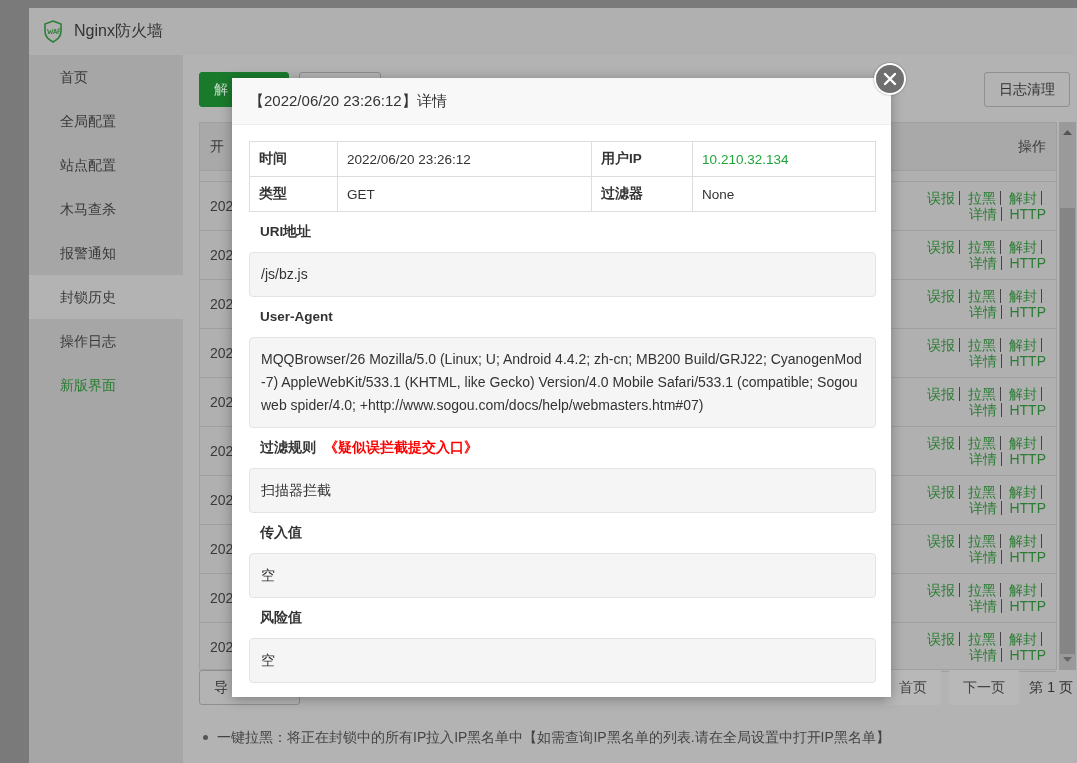 Image resolution: width=1077 pixels, height=763 pixels. Describe the element at coordinates (784, 159) in the screenshot. I see `field-value: 10.210.32.134` at that location.